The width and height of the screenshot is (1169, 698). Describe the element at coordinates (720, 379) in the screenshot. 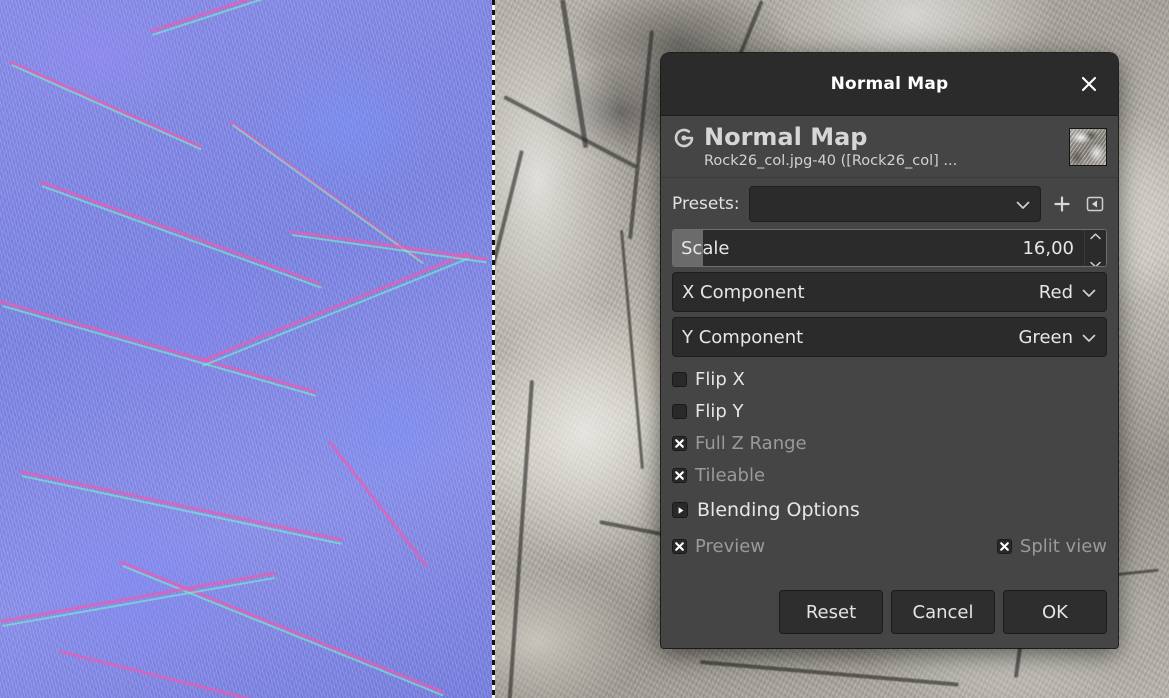

I see `checkbox-label: Flip X` at that location.